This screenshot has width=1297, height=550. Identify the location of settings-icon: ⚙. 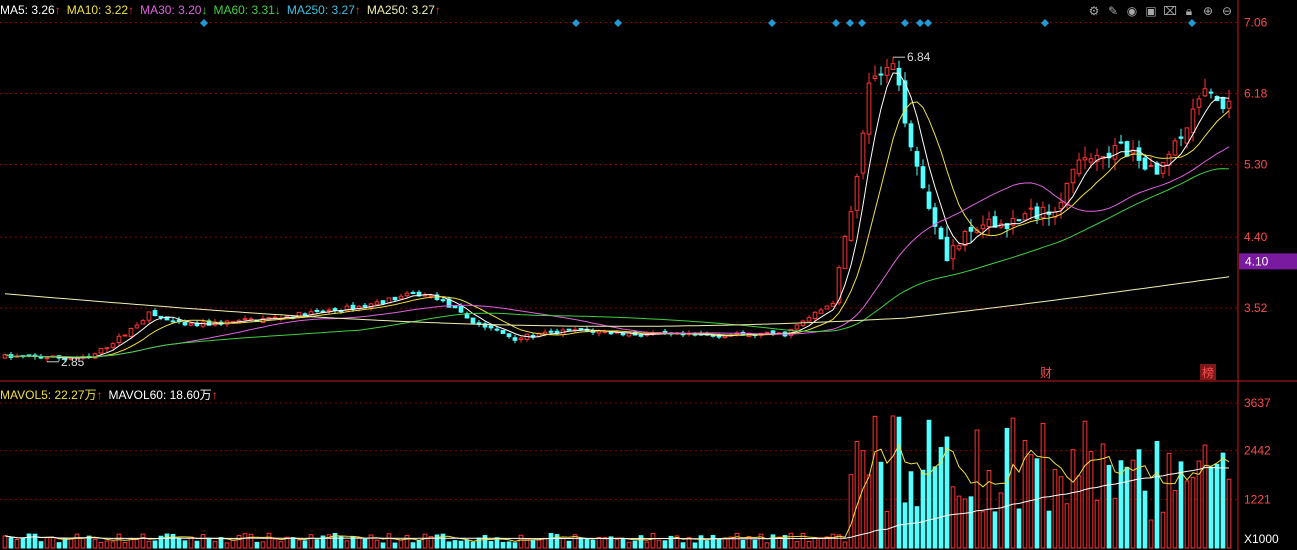
(1094, 11).